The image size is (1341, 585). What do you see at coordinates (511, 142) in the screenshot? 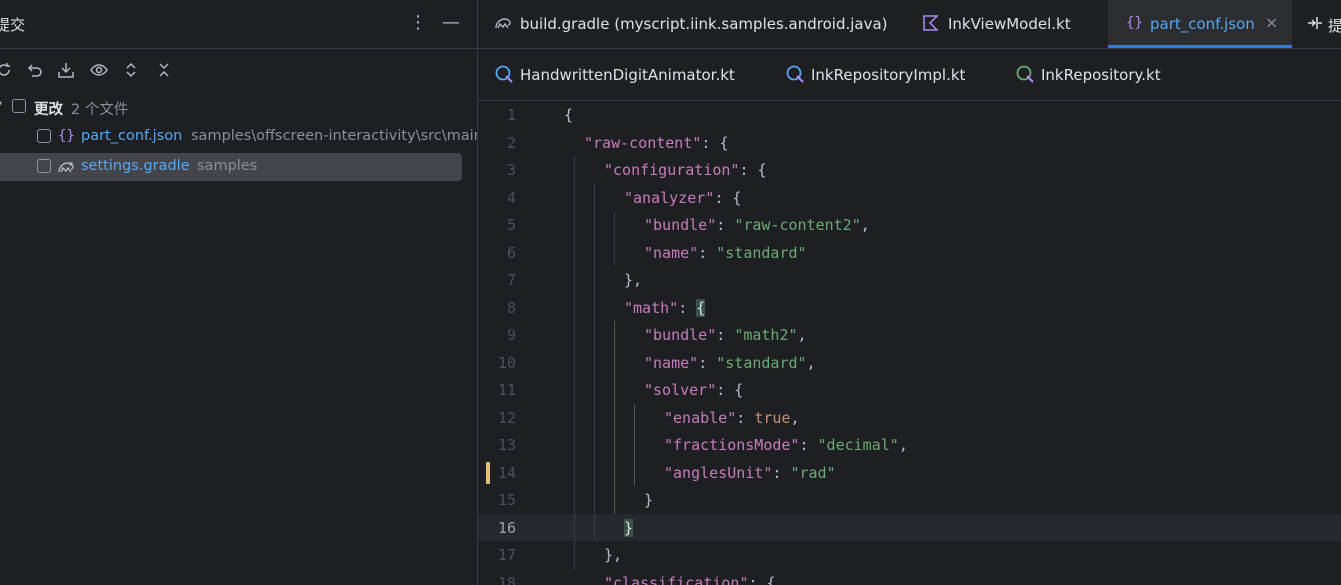
I see `line-number: 2` at bounding box center [511, 142].